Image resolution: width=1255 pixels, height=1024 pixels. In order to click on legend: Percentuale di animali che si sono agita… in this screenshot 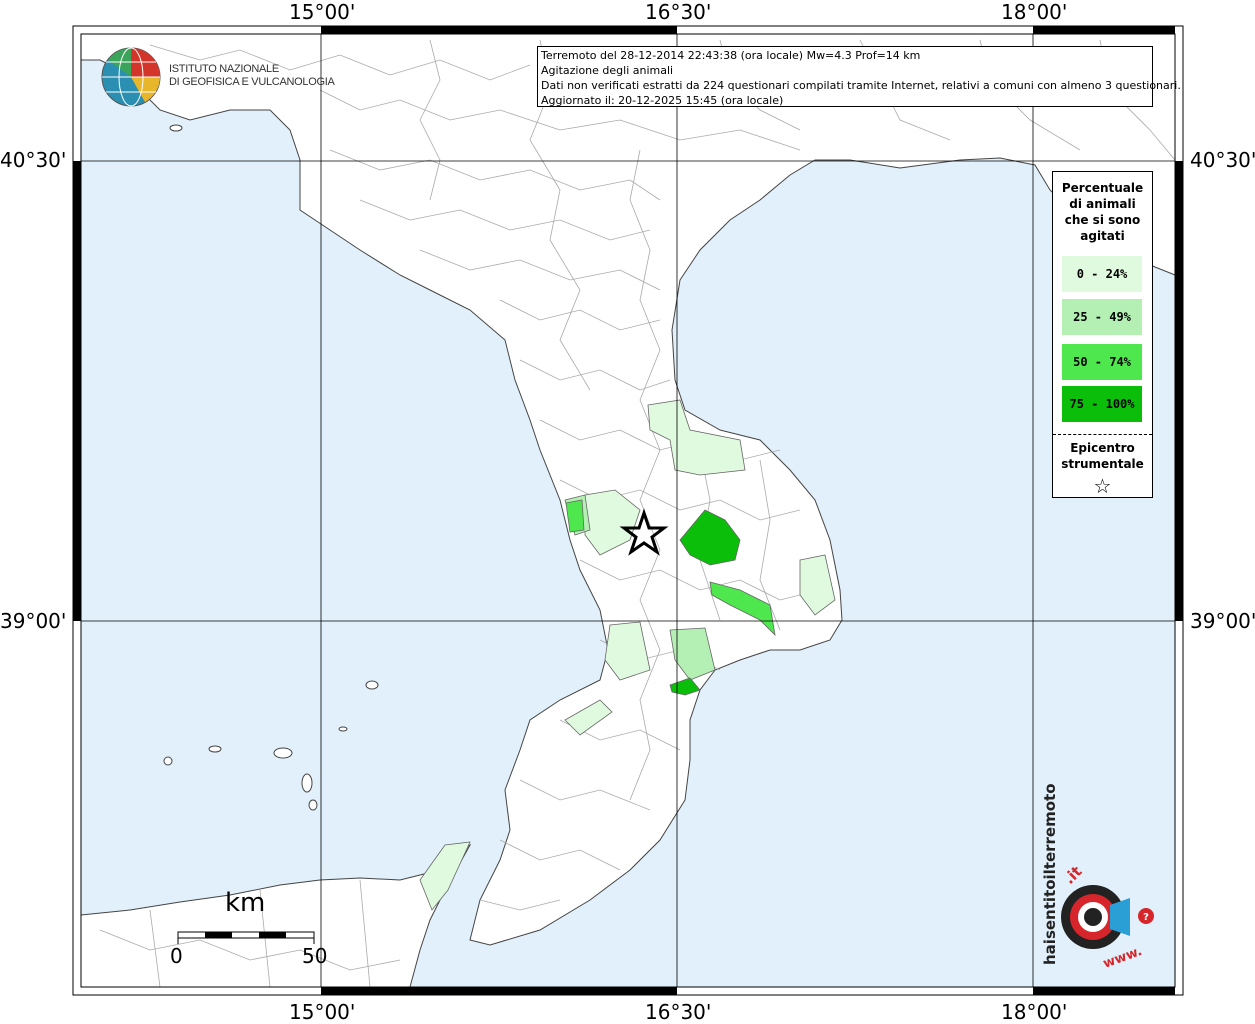, I will do `click(1102, 334)`.